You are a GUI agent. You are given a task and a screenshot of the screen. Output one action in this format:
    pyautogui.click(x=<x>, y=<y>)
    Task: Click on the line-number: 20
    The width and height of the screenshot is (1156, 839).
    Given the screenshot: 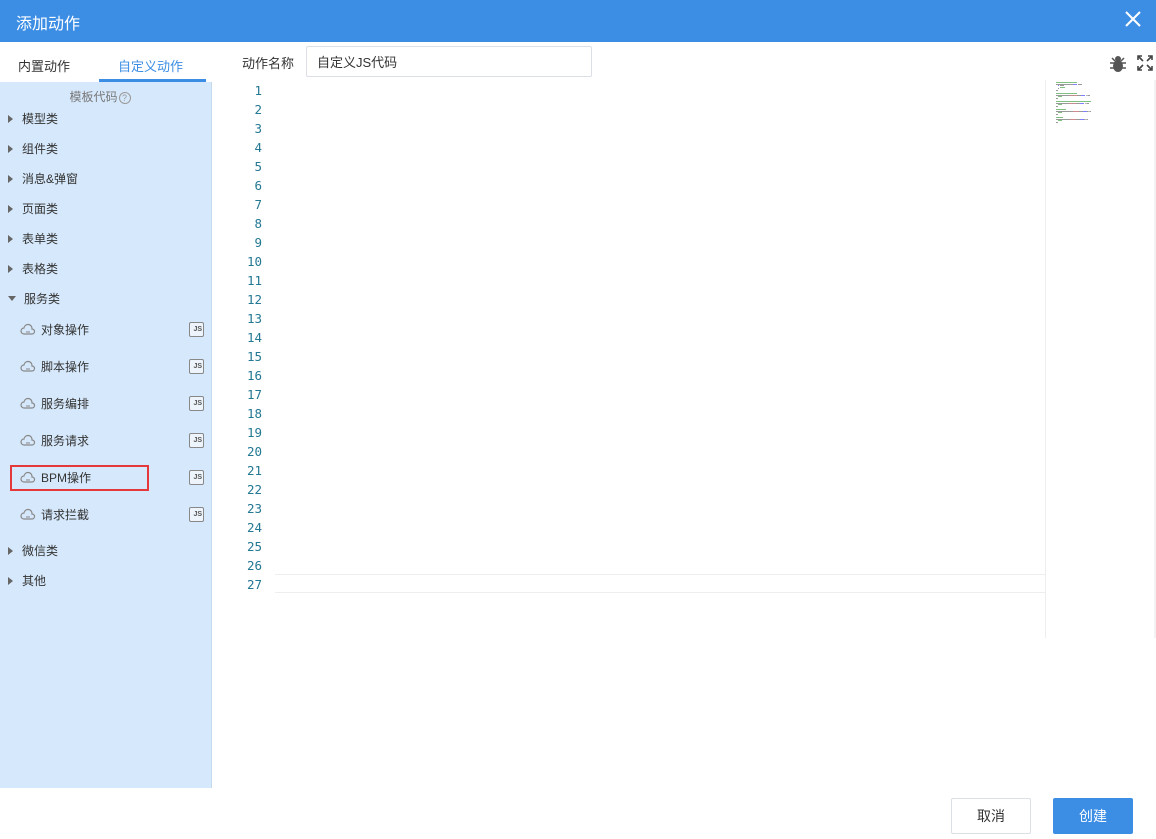 What is the action you would take?
    pyautogui.click(x=254, y=451)
    